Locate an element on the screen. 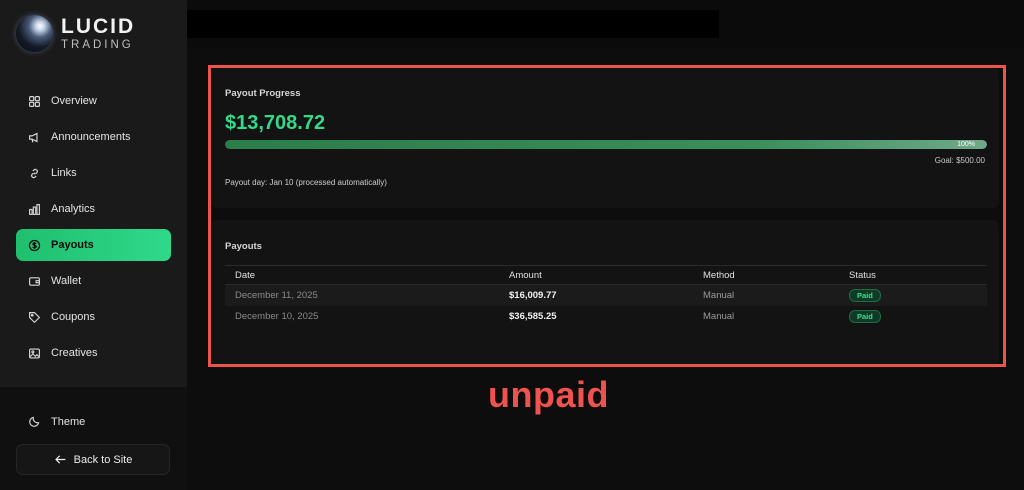  logo-orb-icon is located at coordinates (34, 33).